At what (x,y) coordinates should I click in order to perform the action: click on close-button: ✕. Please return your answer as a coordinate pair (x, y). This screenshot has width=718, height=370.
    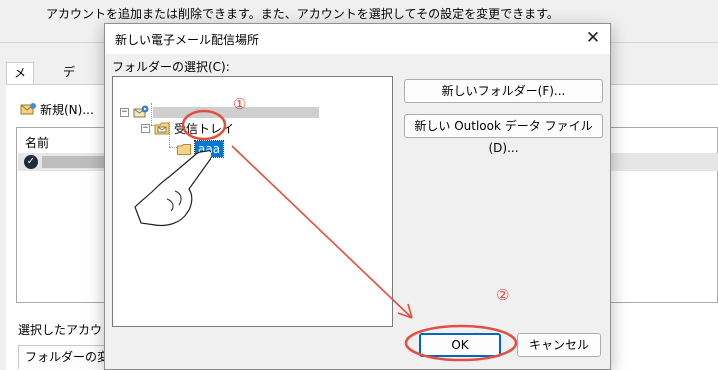
    Looking at the image, I should click on (593, 39).